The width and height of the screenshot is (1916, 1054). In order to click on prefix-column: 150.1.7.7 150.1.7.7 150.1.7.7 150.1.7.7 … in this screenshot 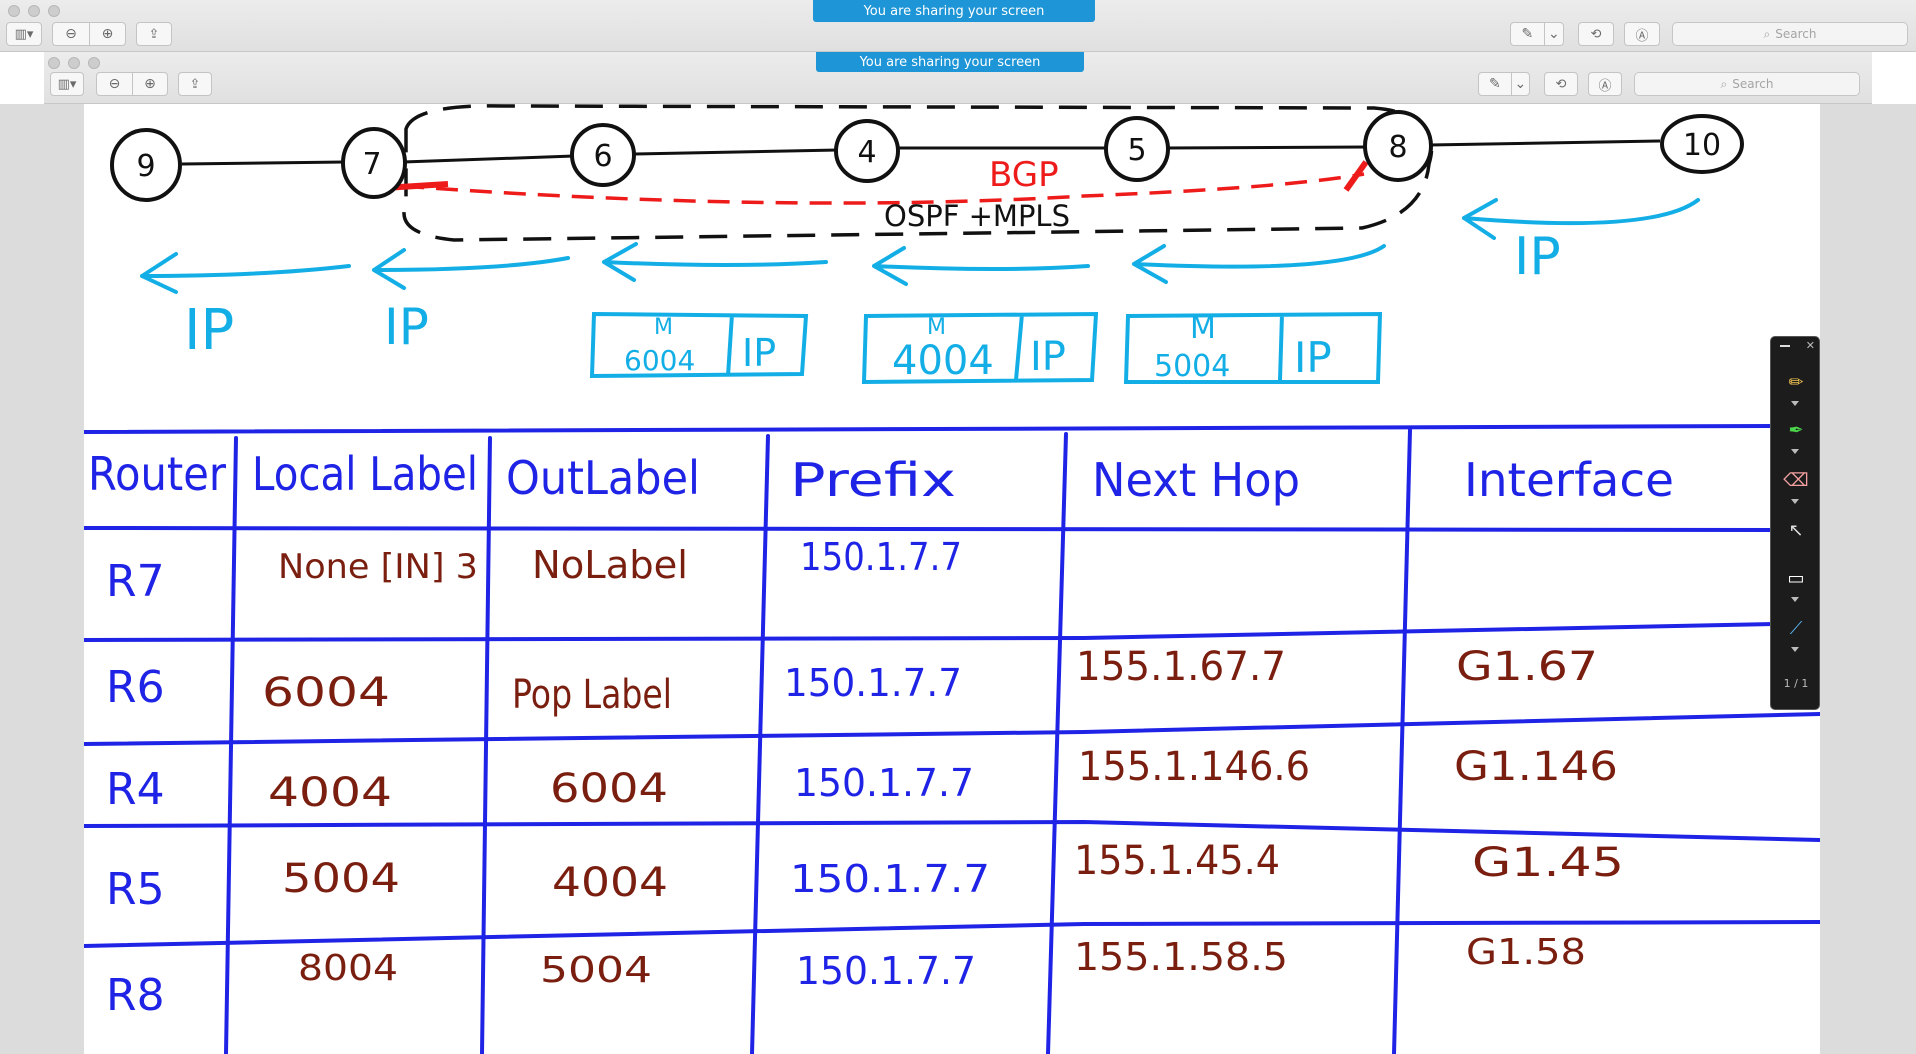, I will do `click(887, 764)`.